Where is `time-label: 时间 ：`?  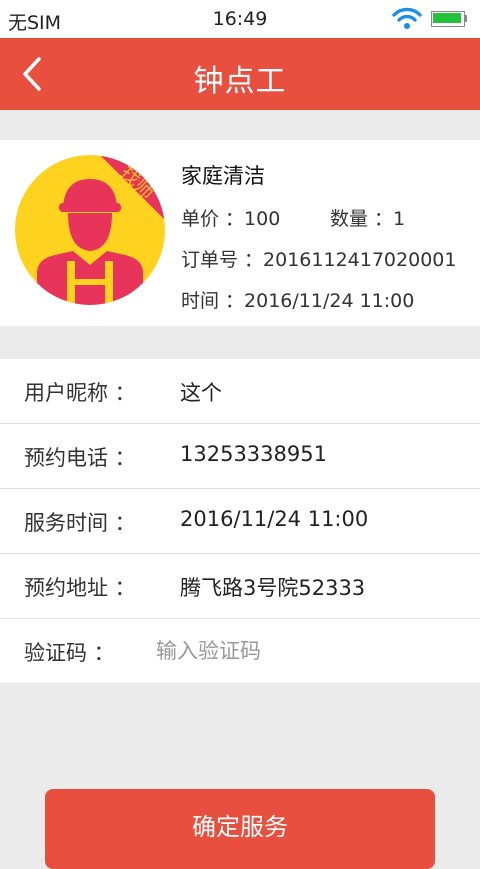 time-label: 时间 ： is located at coordinates (213, 301).